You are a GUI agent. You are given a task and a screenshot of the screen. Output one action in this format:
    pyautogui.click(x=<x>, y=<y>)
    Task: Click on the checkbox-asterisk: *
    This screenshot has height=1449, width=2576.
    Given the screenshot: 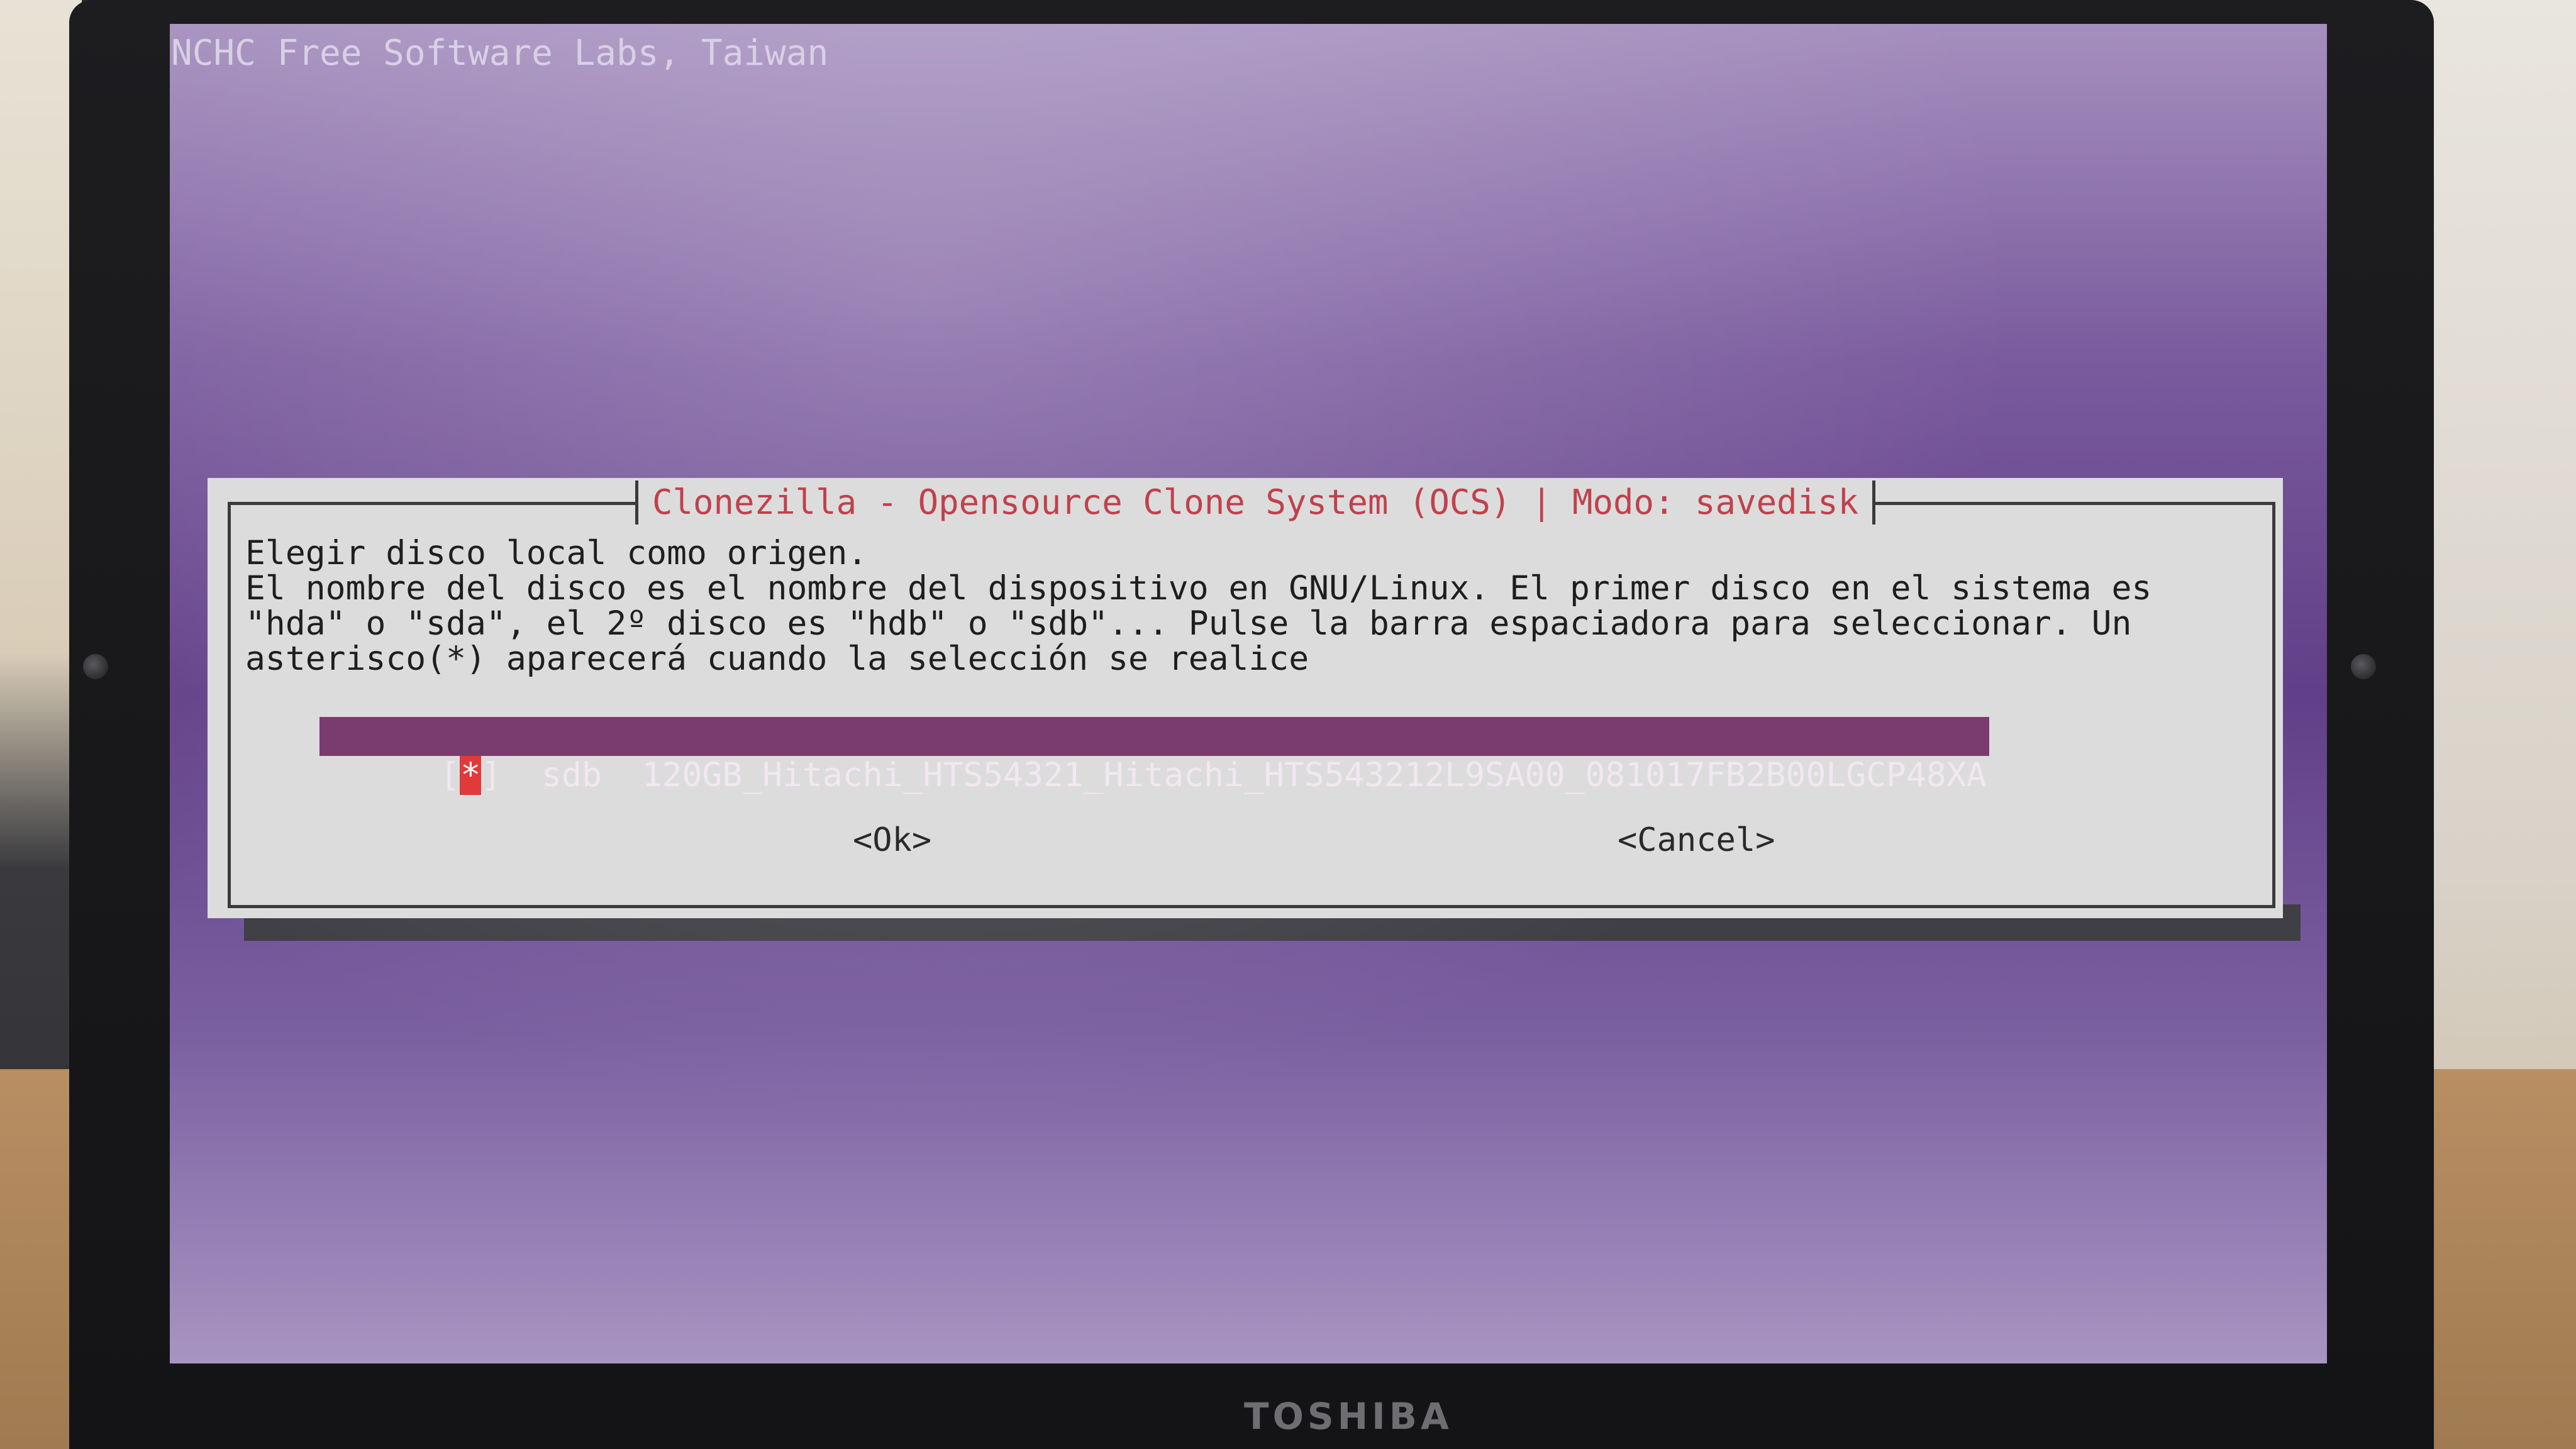 What is the action you would take?
    pyautogui.click(x=471, y=775)
    